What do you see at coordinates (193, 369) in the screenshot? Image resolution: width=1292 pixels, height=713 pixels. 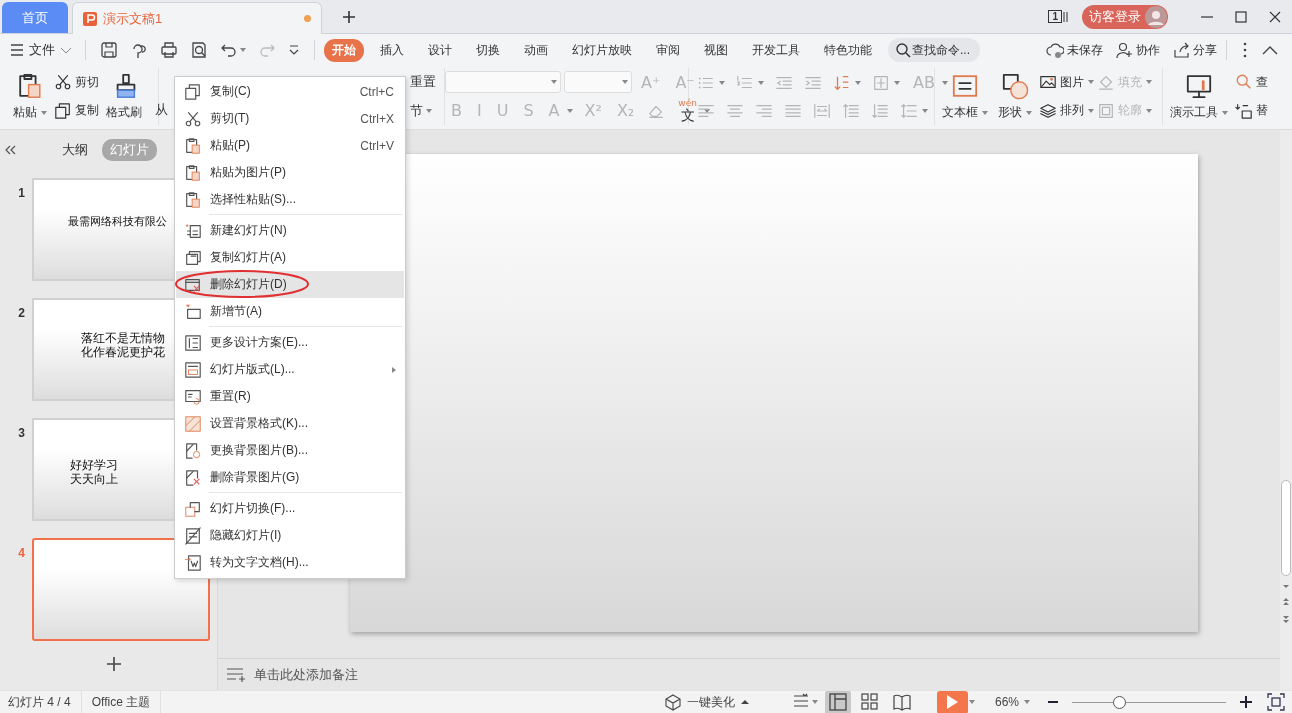 I see `layout-icon` at bounding box center [193, 369].